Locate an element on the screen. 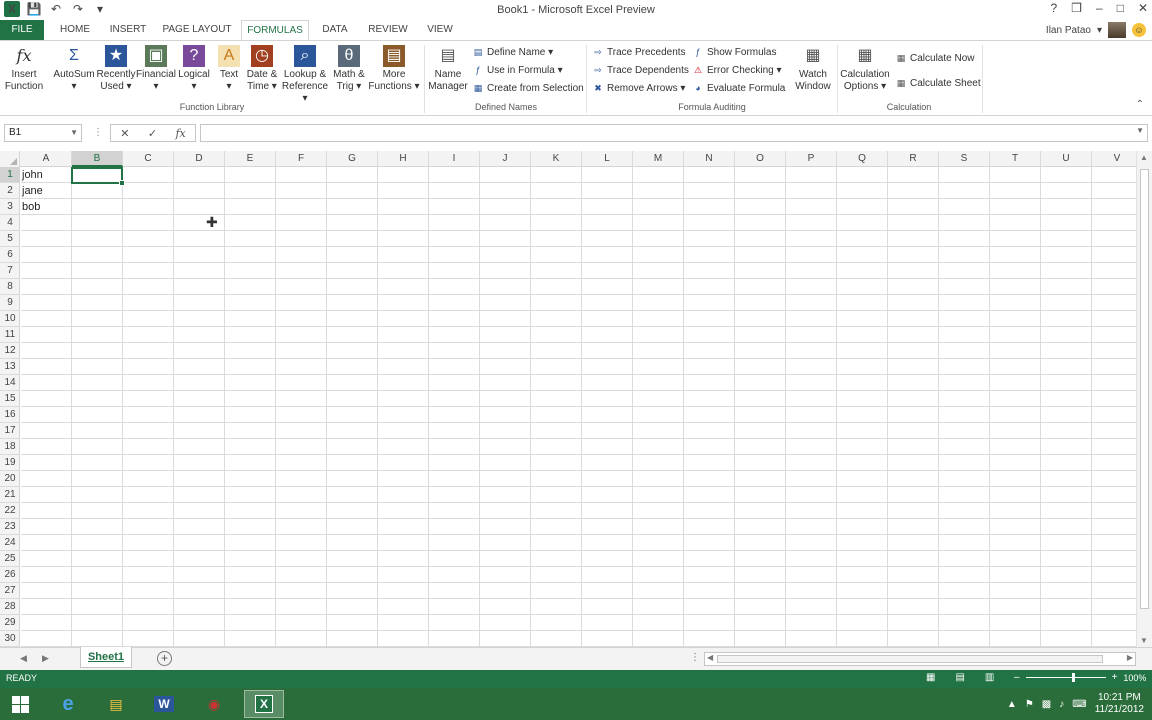  name-box-dropdown-icon: ▼ is located at coordinates (74, 133).